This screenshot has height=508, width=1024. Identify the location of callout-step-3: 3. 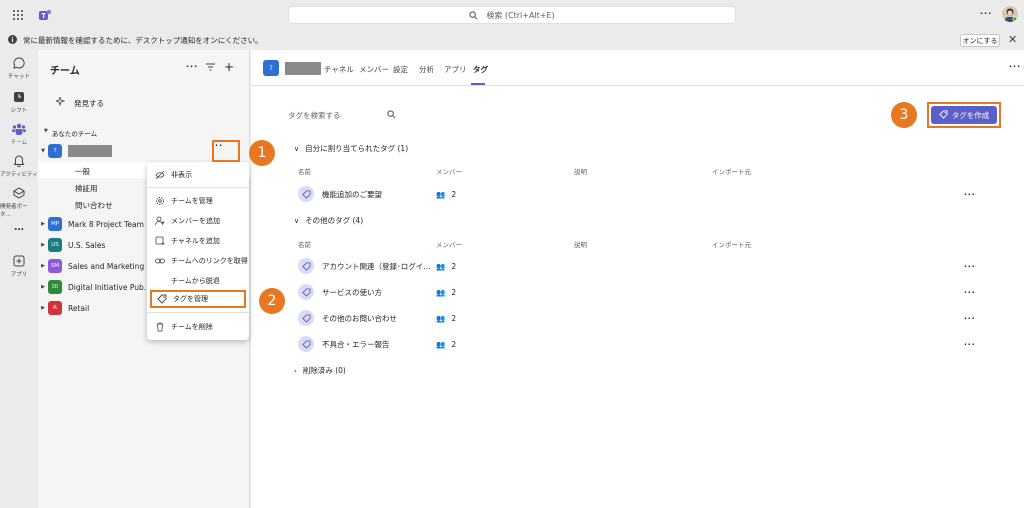
(904, 115).